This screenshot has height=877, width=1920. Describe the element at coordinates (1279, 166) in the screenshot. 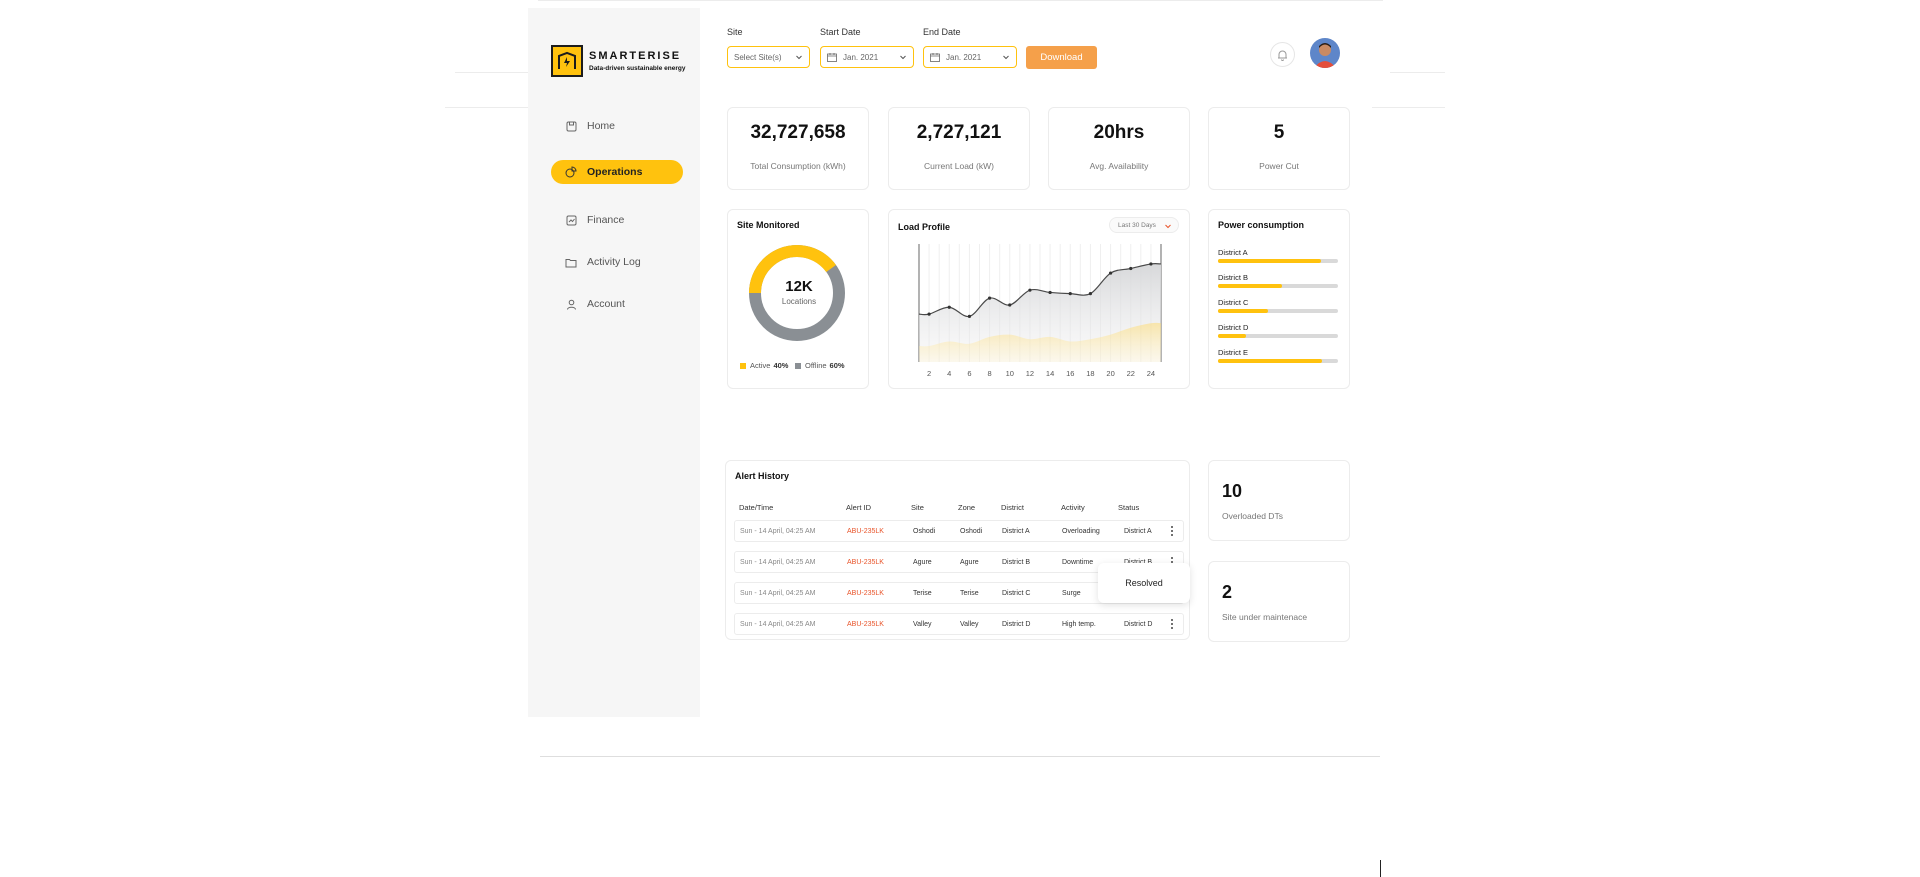

I see `kpi-label: Power Cut` at that location.